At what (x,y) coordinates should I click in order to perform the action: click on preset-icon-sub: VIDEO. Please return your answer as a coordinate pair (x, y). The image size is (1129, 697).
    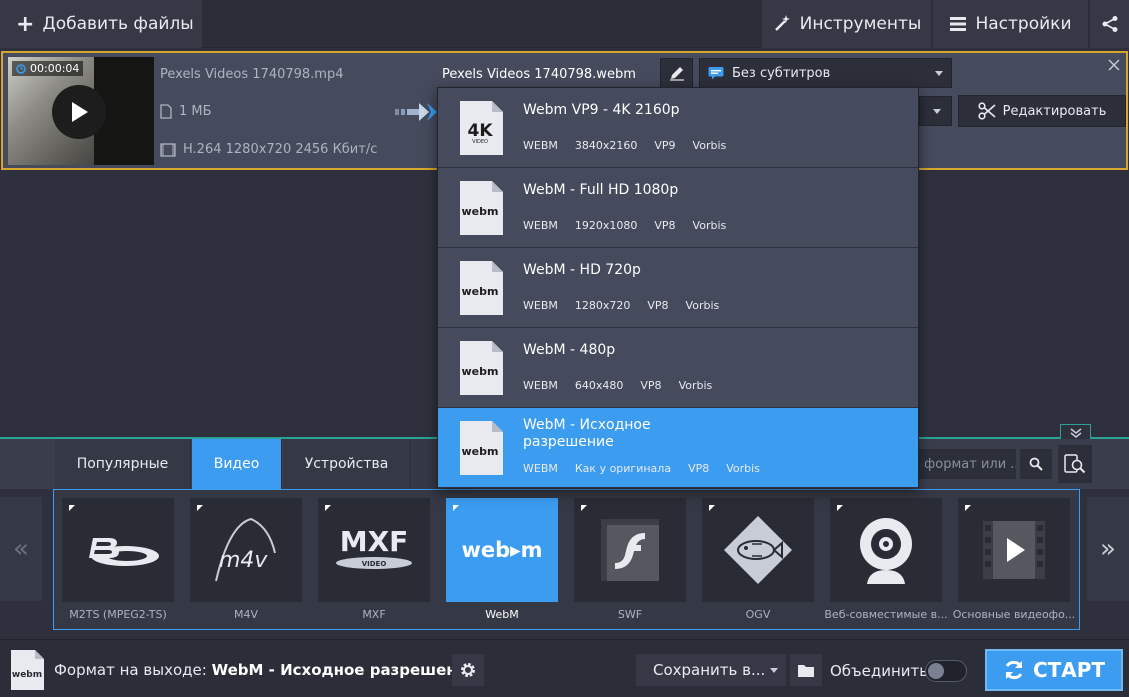
    Looking at the image, I should click on (480, 142).